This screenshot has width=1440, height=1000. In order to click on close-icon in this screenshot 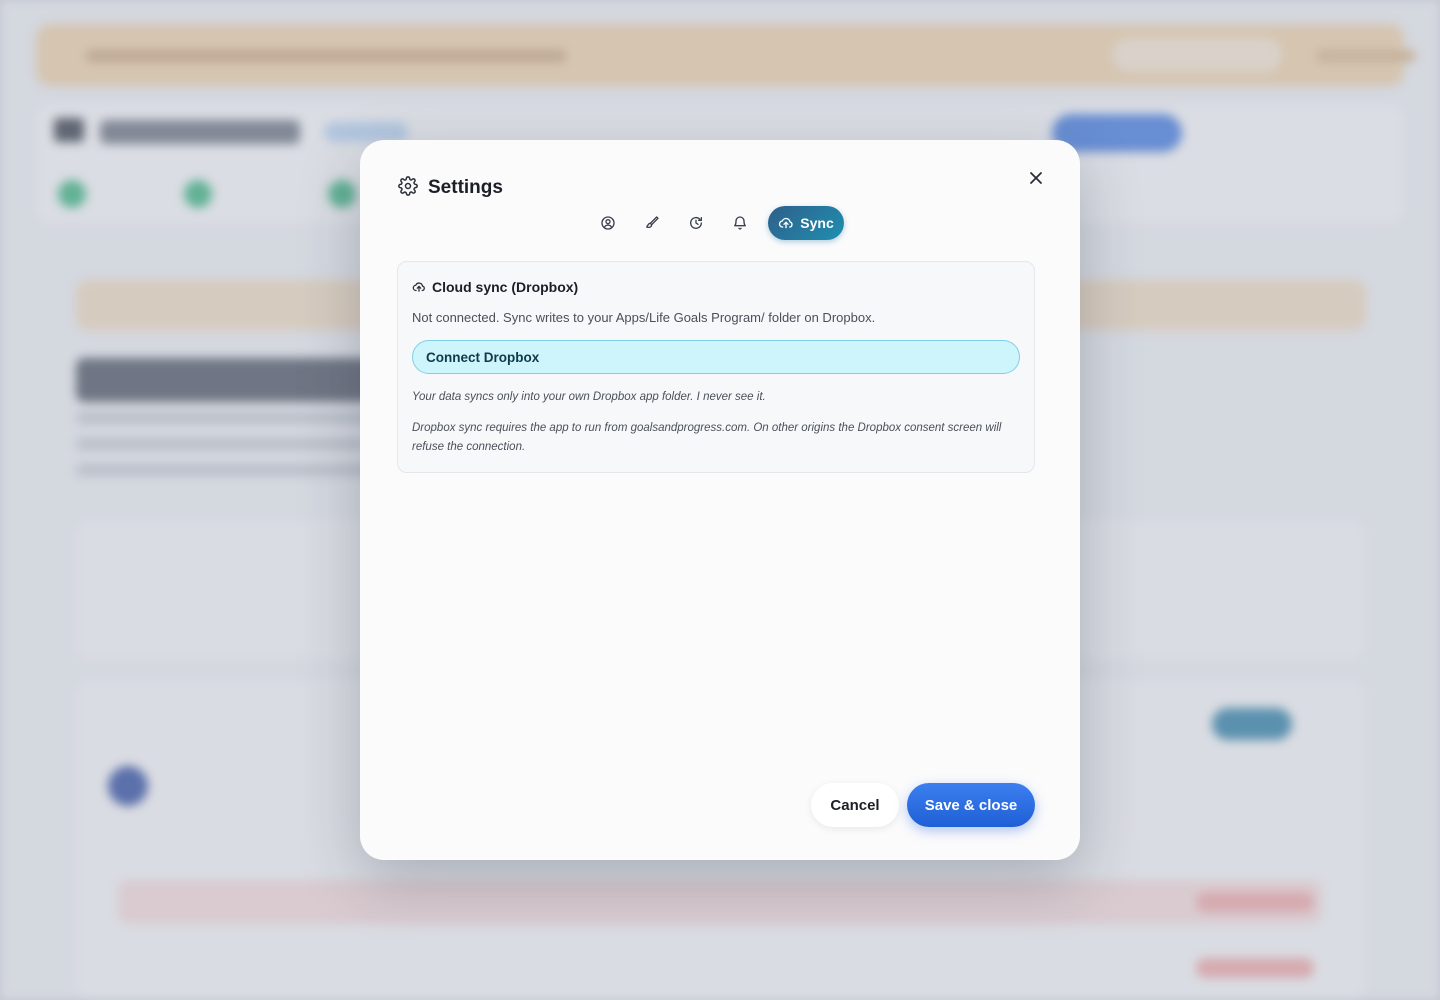, I will do `click(1036, 178)`.